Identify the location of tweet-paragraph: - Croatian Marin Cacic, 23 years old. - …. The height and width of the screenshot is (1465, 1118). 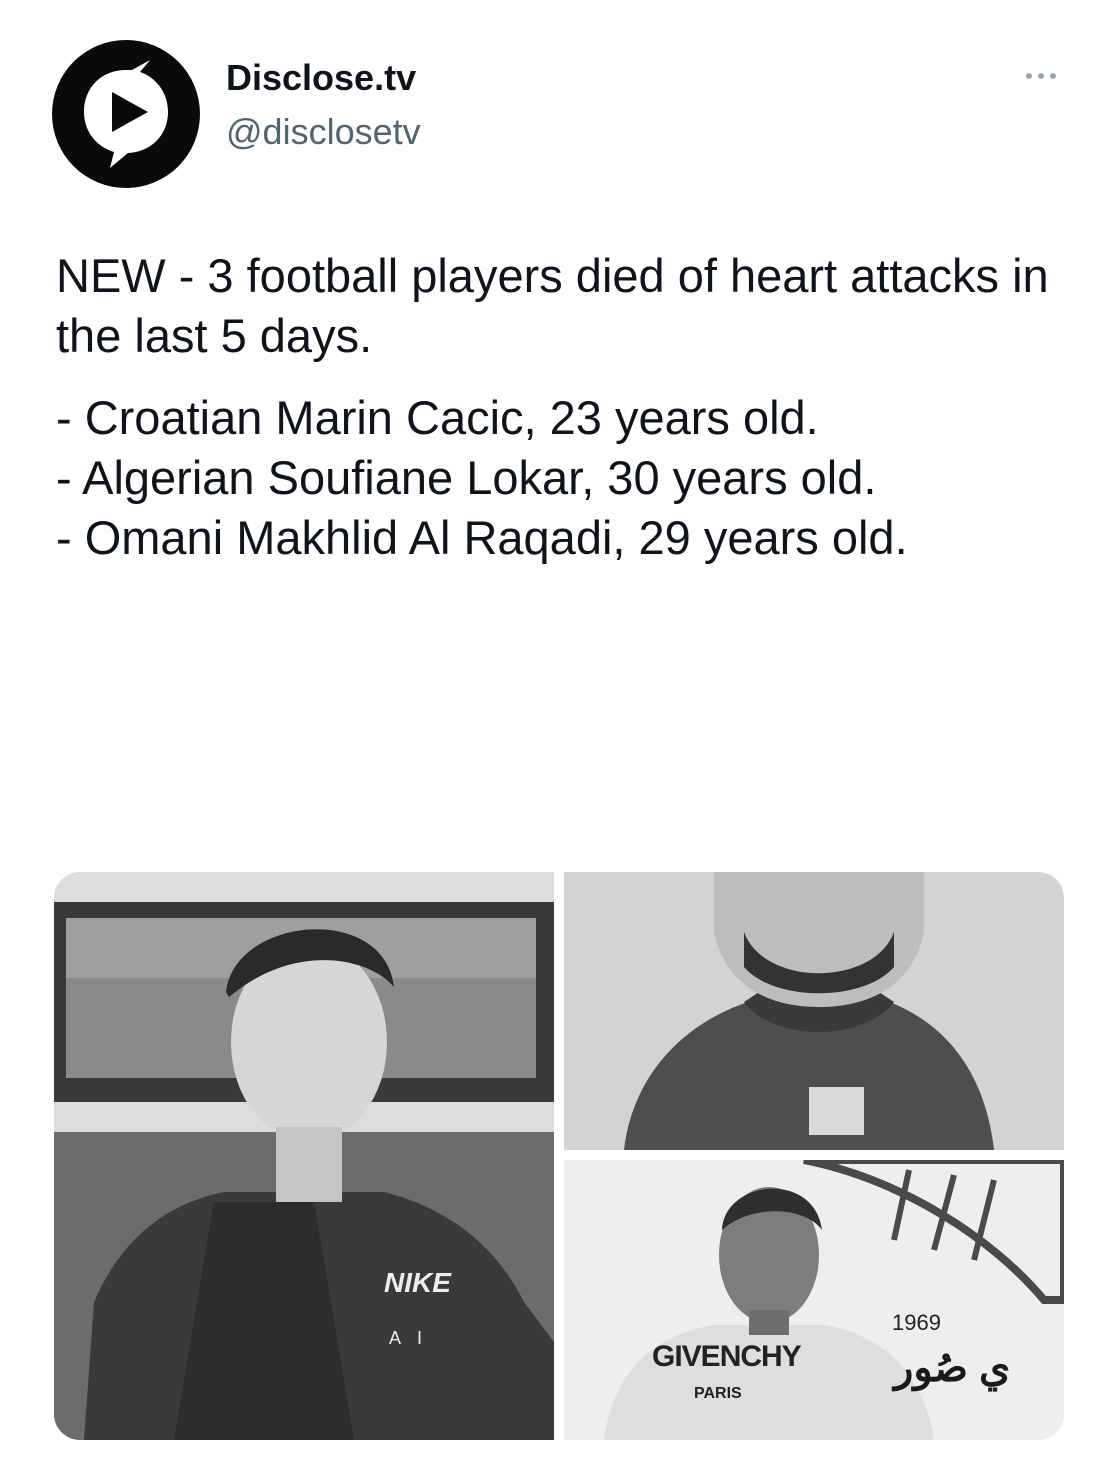
(482, 477).